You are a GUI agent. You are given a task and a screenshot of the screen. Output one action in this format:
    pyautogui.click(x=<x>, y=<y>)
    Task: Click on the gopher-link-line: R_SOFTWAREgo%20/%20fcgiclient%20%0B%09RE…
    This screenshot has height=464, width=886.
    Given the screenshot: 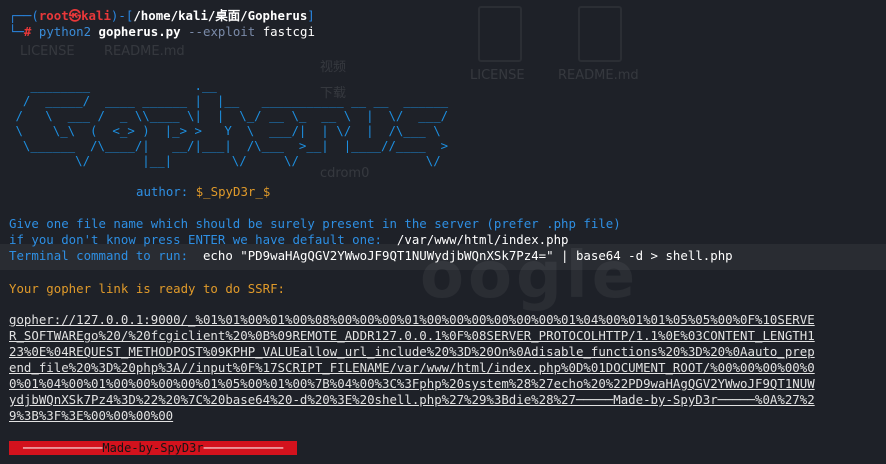 What is the action you would take?
    pyautogui.click(x=412, y=335)
    